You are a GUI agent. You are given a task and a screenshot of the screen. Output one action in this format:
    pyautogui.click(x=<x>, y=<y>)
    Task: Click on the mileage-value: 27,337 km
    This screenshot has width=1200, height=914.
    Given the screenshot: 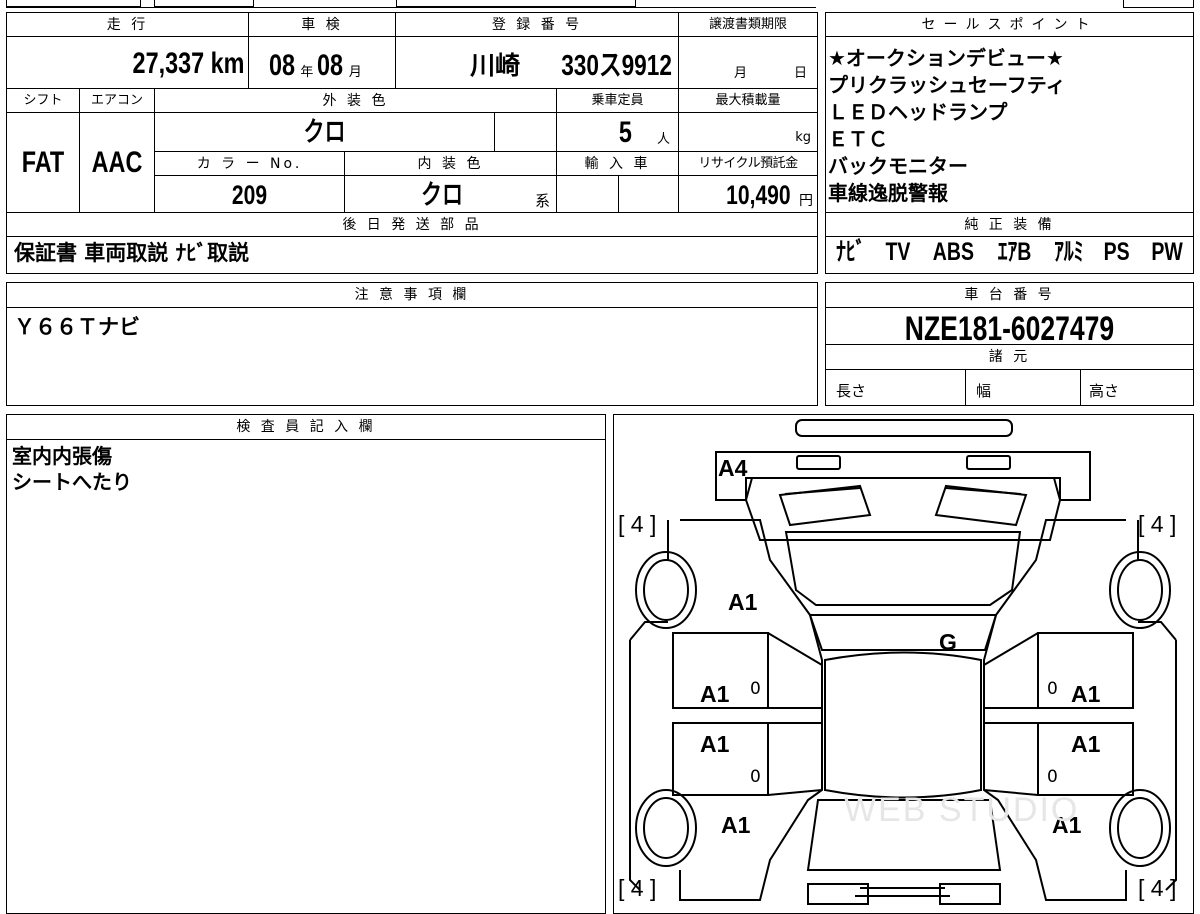 What is the action you would take?
    pyautogui.click(x=188, y=63)
    